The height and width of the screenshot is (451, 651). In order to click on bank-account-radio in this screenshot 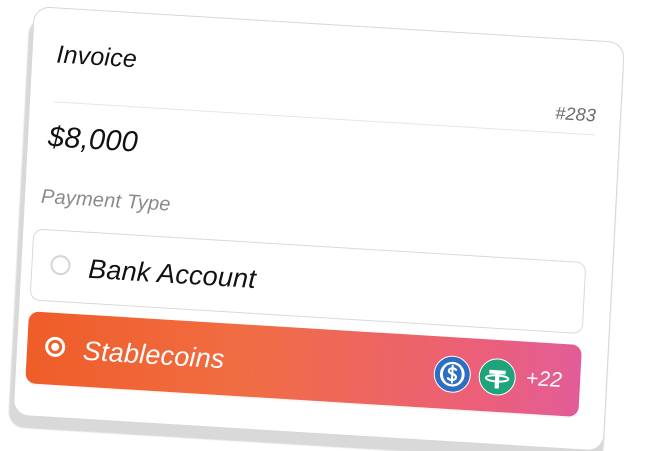, I will do `click(60, 265)`.